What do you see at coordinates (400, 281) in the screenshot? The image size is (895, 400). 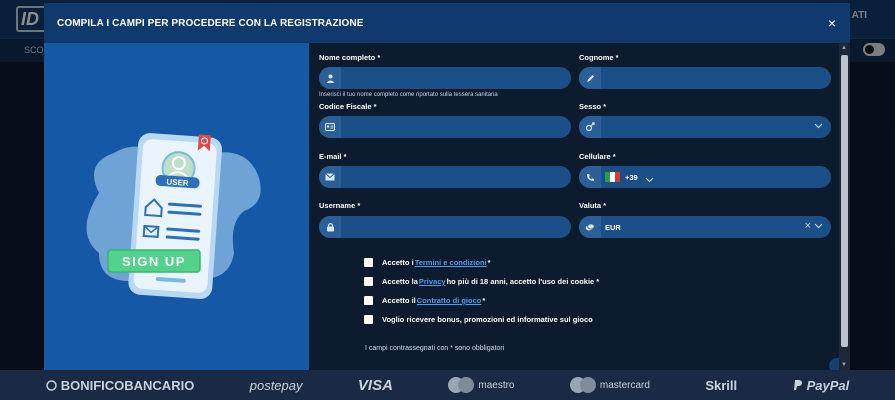 I see `privacy-text-pre: Accetto la` at bounding box center [400, 281].